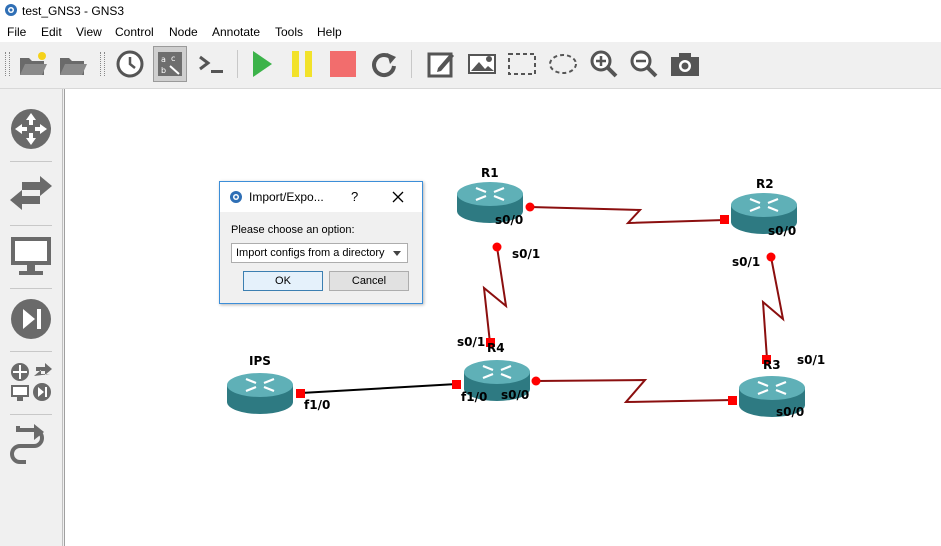 The height and width of the screenshot is (546, 941). What do you see at coordinates (16, 32) in the screenshot?
I see `menu-file: File` at bounding box center [16, 32].